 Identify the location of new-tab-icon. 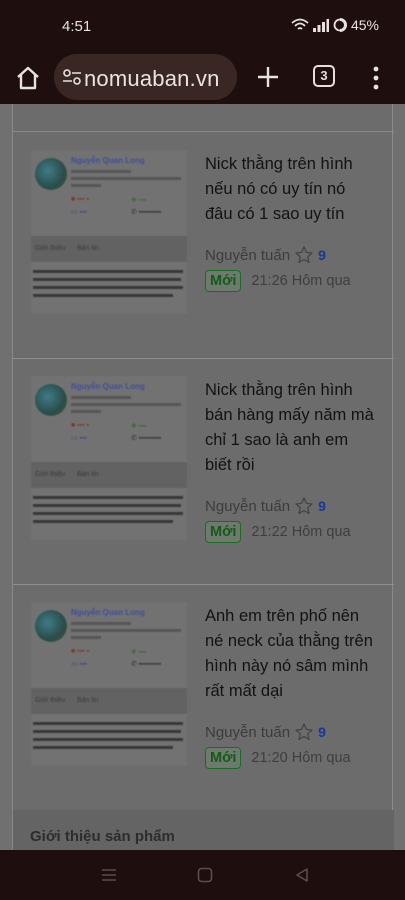
(268, 77).